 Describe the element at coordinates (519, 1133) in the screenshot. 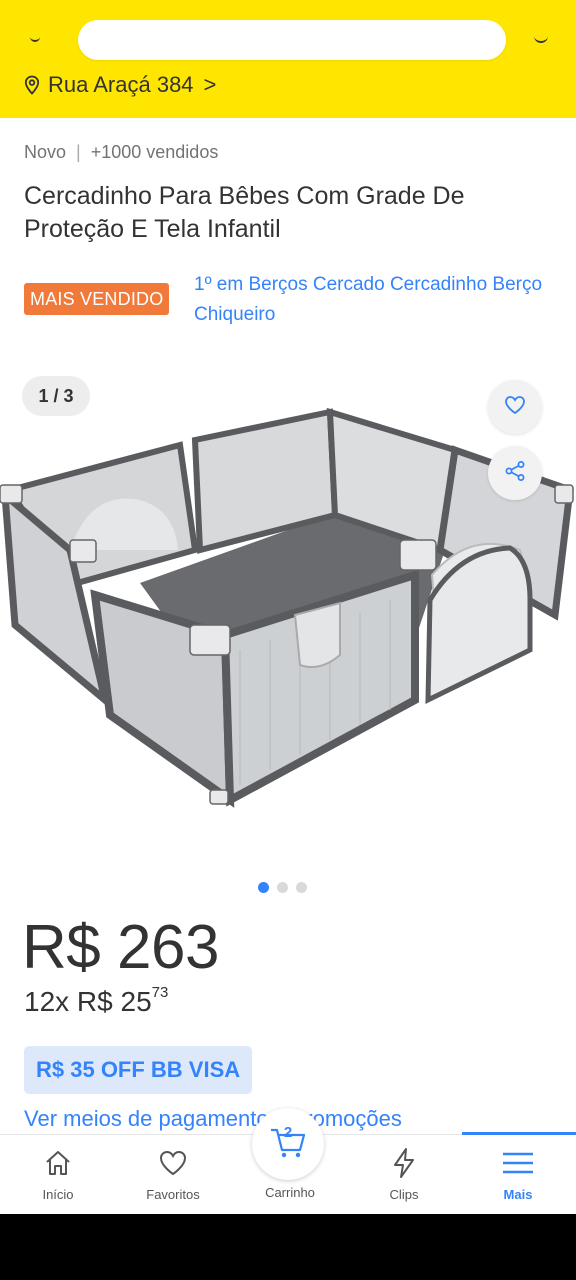

I see `nav-active-indicator` at that location.